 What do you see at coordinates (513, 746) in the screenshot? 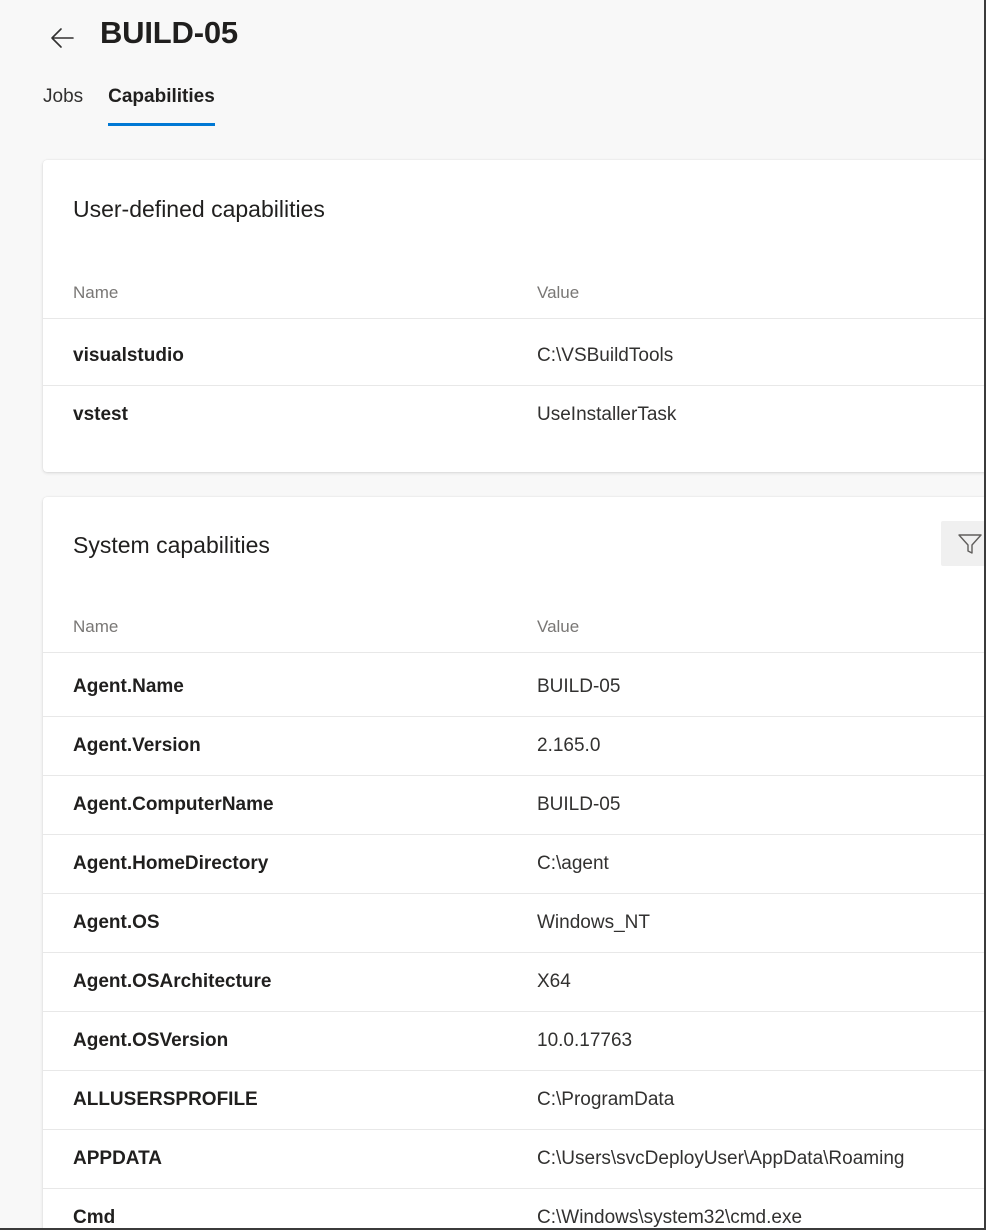
I see `table-row: Agent.Version 2.165.0` at bounding box center [513, 746].